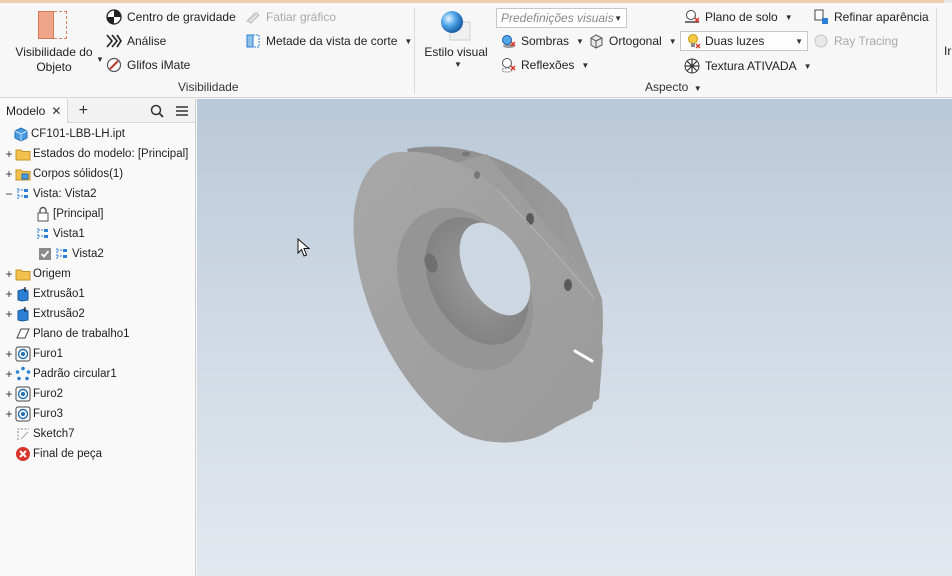 Image resolution: width=952 pixels, height=576 pixels. I want to click on tree-node-solid-bodies: + Corpos sólidos(1), so click(98, 174).